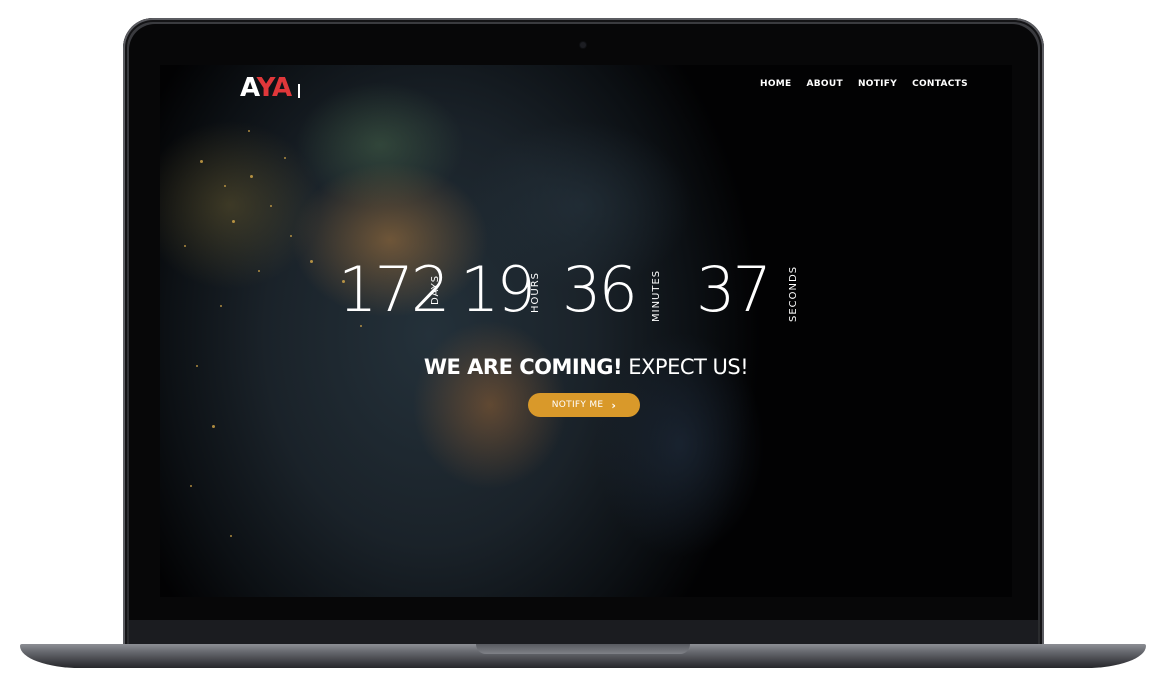  I want to click on nav-contacts: CONTACTS, so click(940, 84).